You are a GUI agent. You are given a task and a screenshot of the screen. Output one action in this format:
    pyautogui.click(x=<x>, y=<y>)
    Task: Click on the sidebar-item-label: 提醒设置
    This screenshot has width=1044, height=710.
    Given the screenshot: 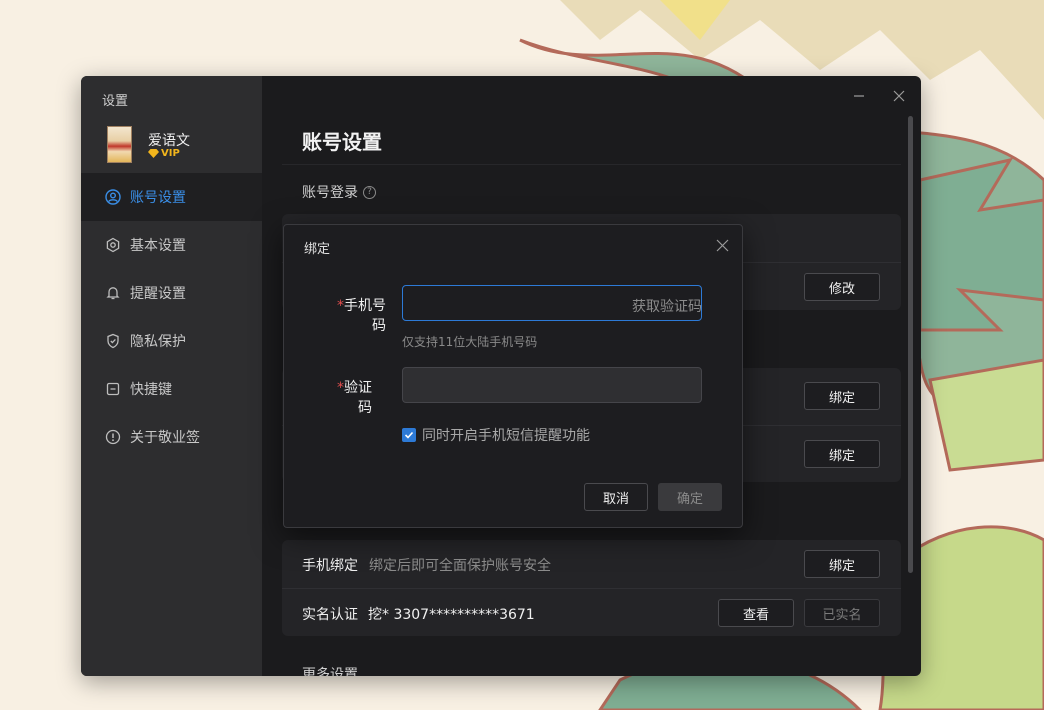 What is the action you would take?
    pyautogui.click(x=158, y=294)
    